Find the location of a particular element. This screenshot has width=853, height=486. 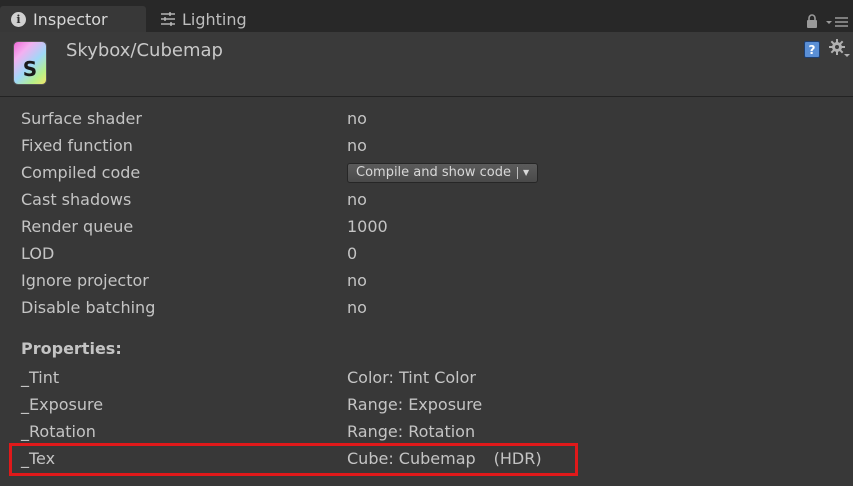

info-label: LOD is located at coordinates (38, 253).